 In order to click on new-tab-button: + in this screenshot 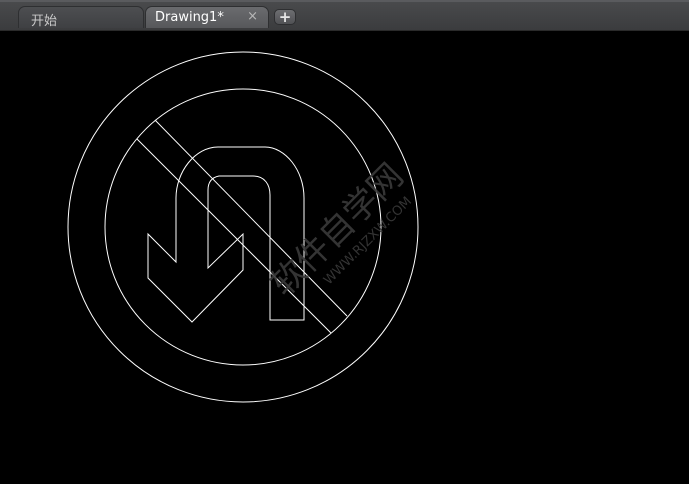, I will do `click(285, 17)`.